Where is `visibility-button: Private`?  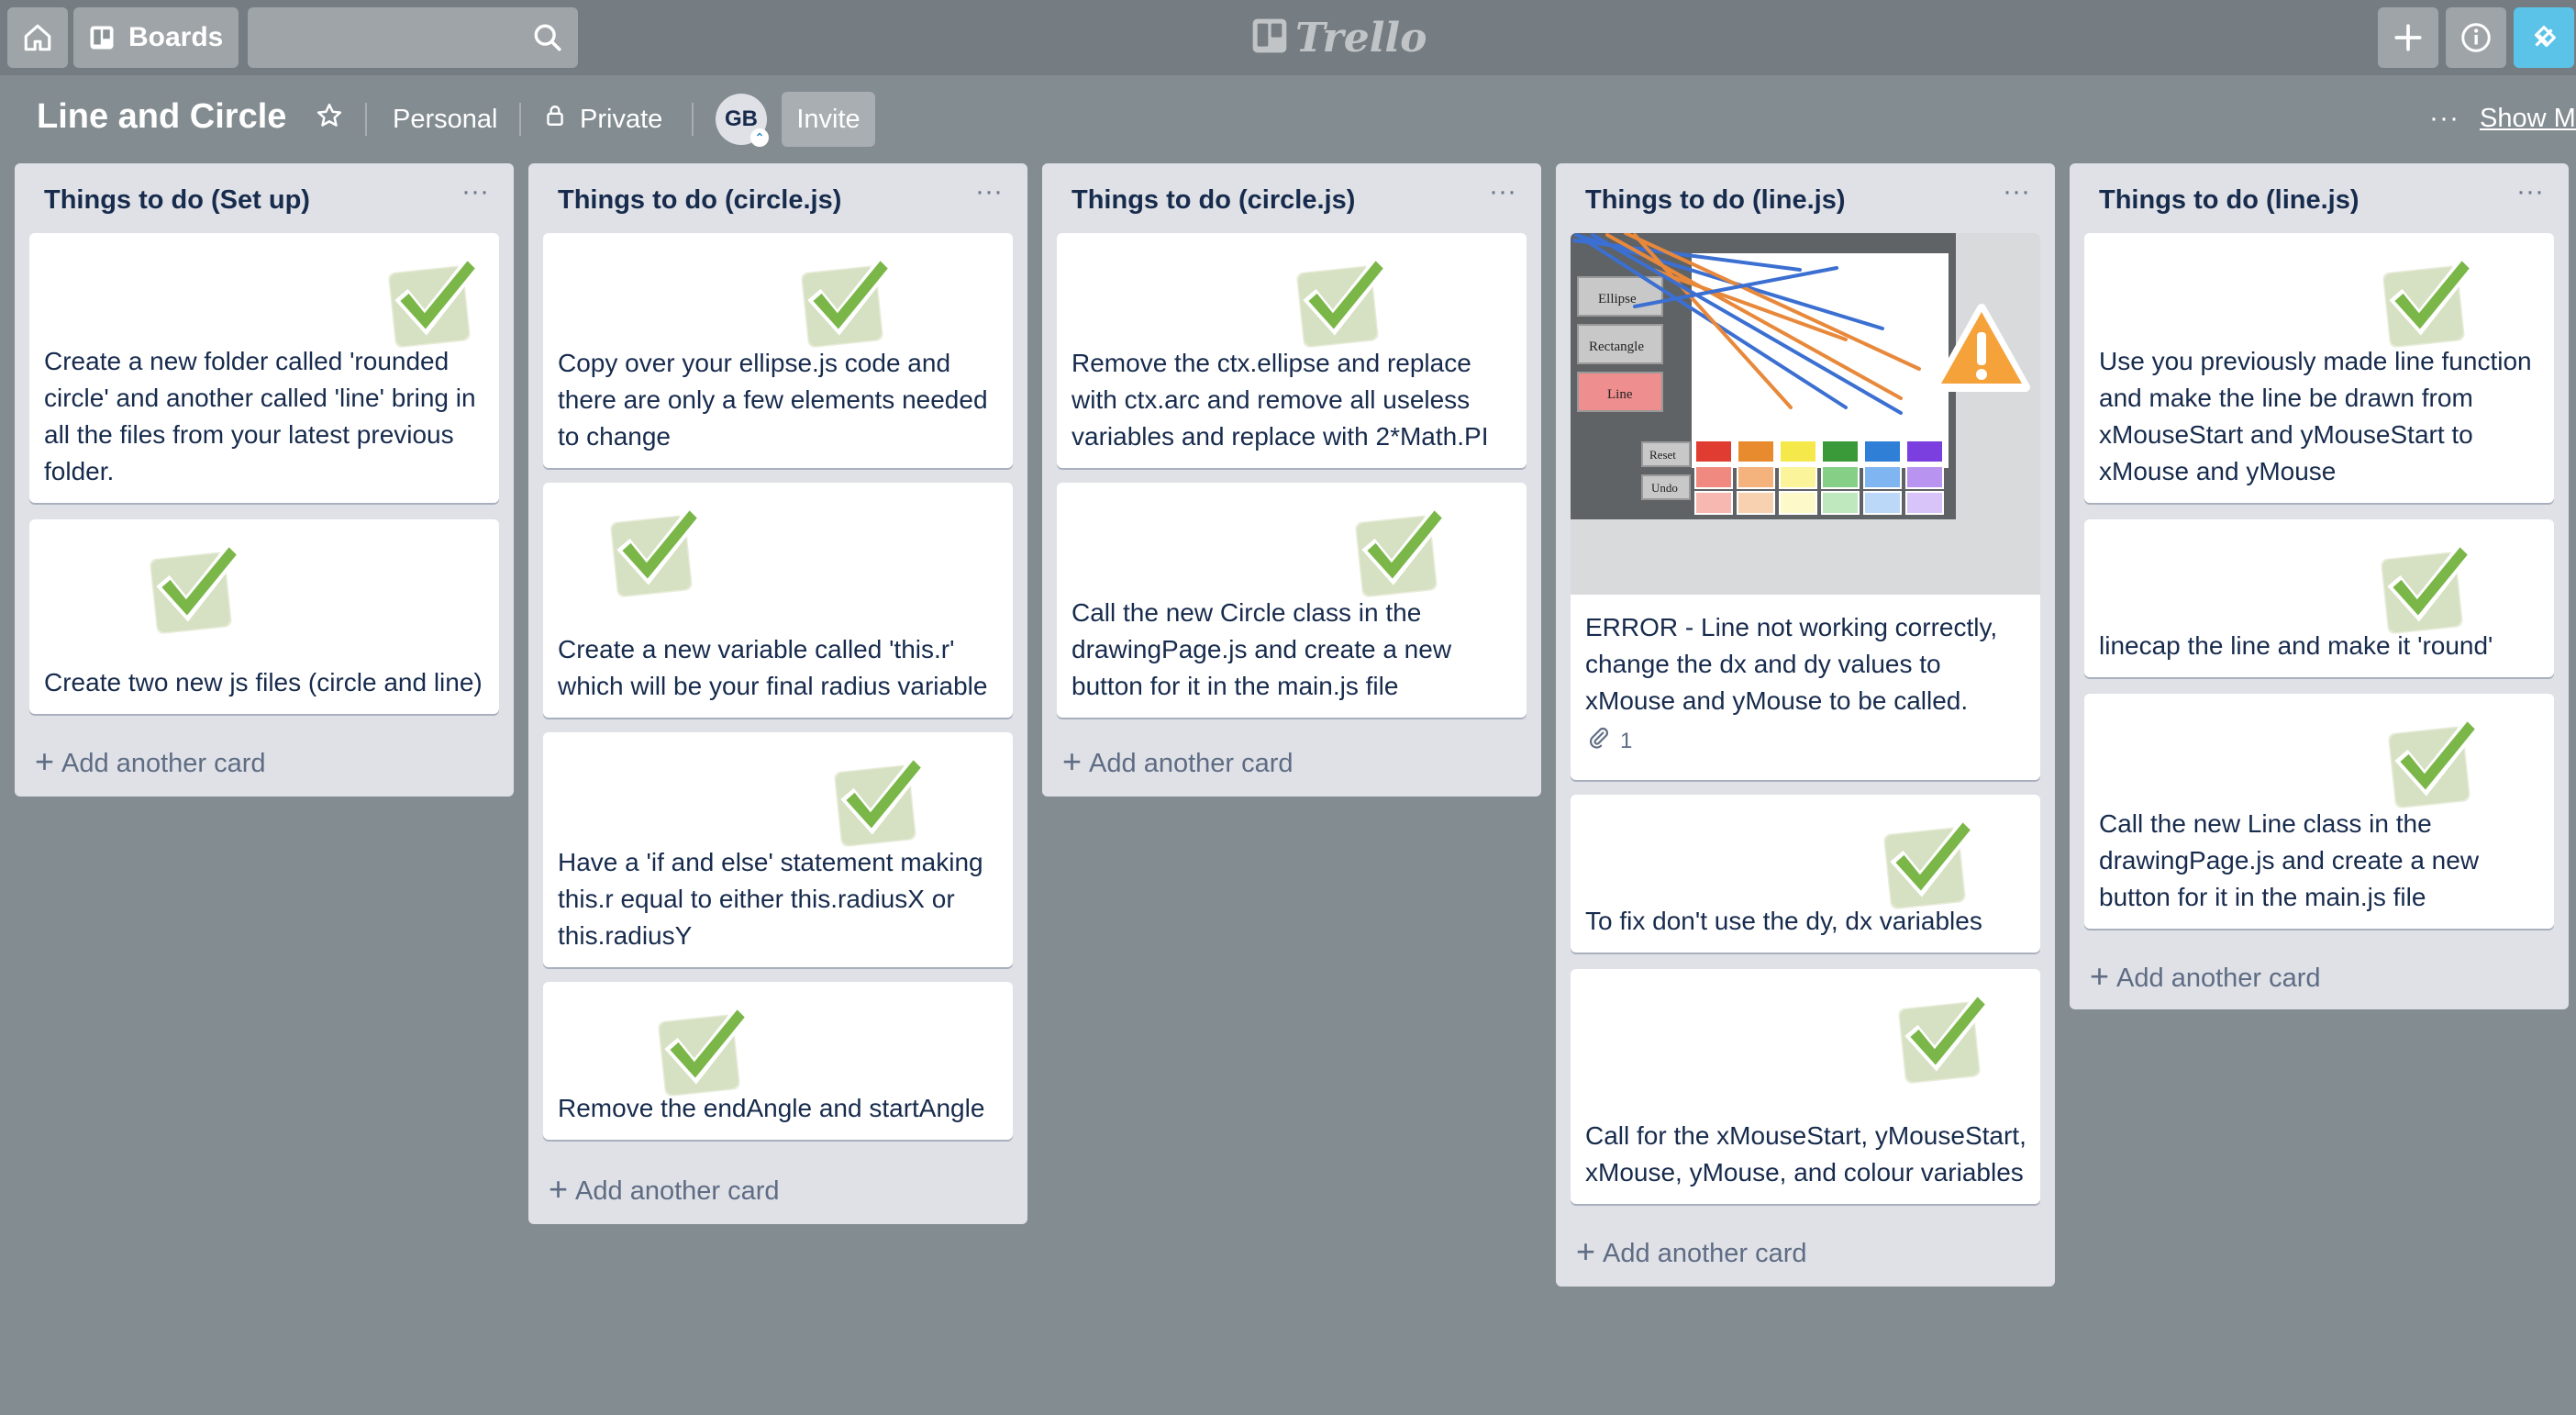 visibility-button: Private is located at coordinates (602, 119).